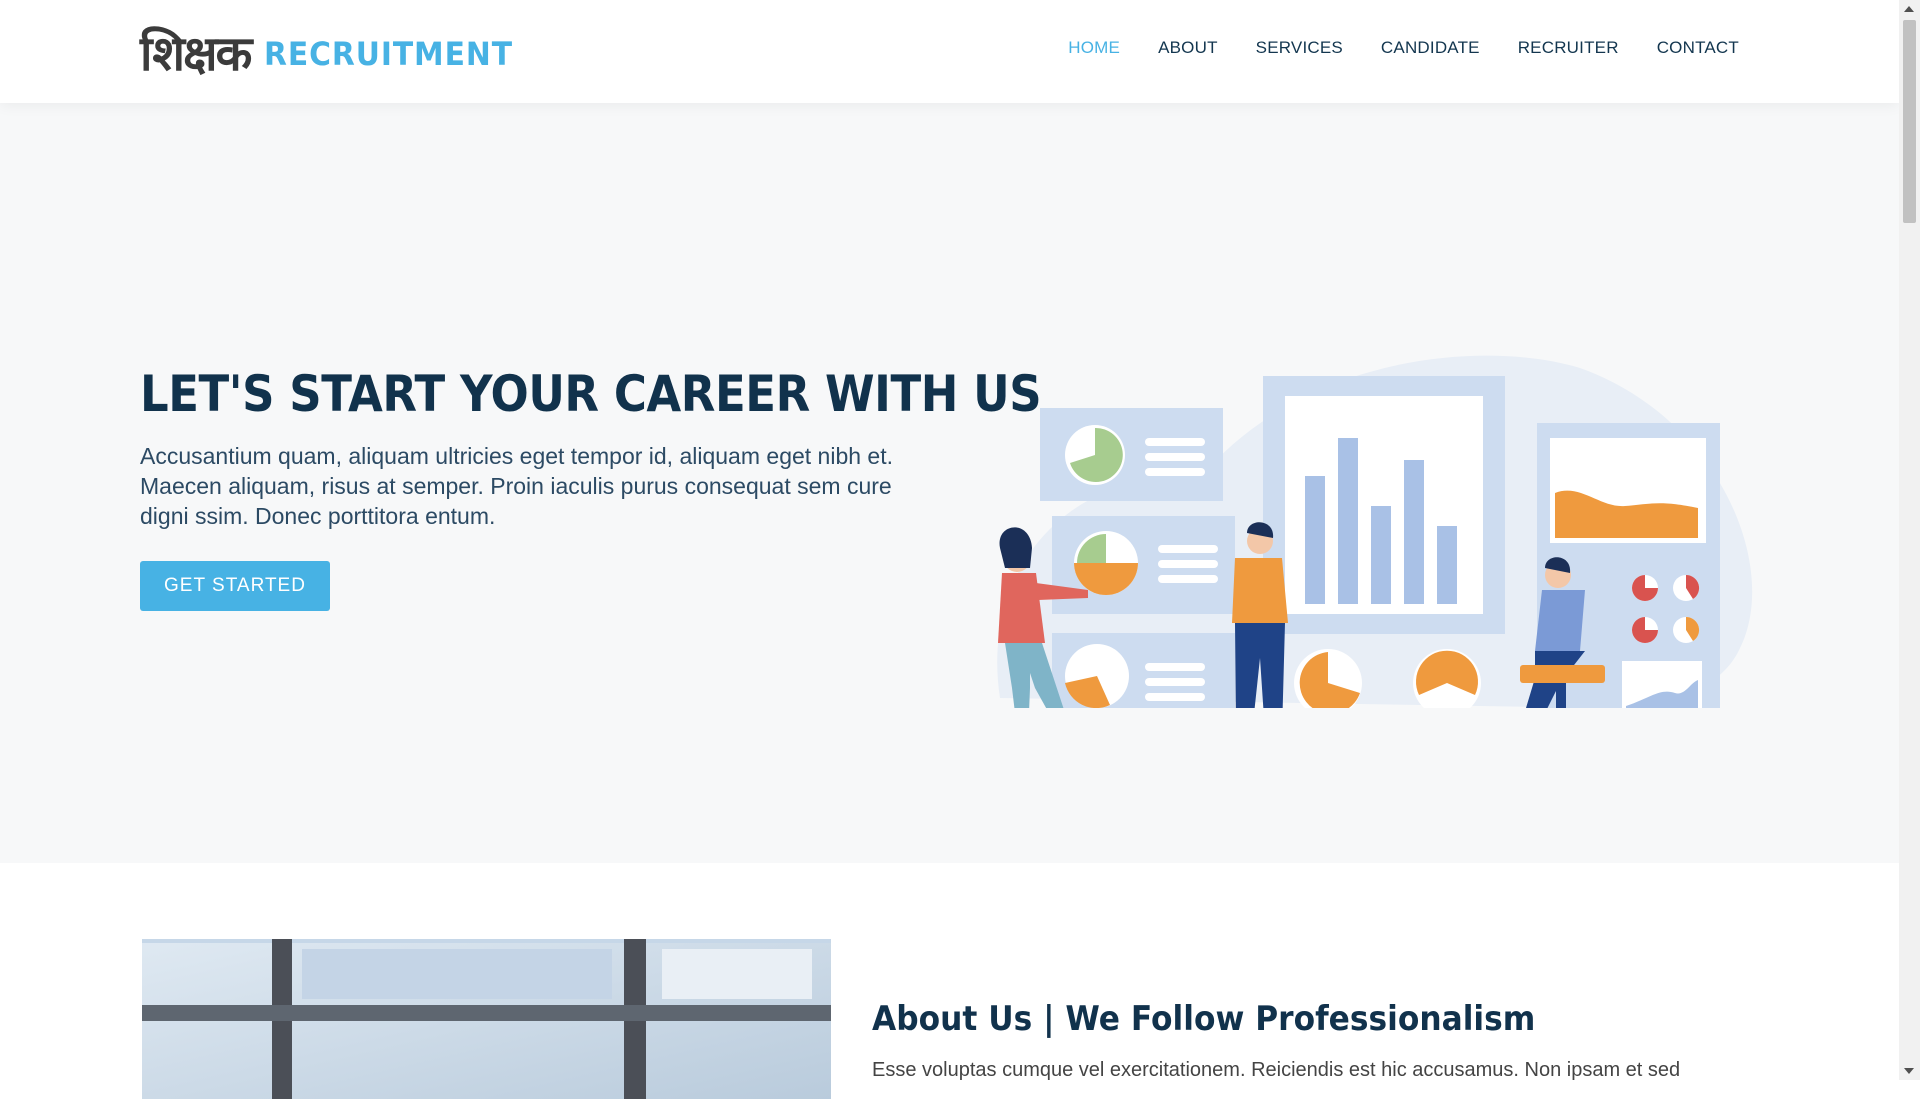  Describe the element at coordinates (1909, 540) in the screenshot. I see `page-scrollbar` at that location.